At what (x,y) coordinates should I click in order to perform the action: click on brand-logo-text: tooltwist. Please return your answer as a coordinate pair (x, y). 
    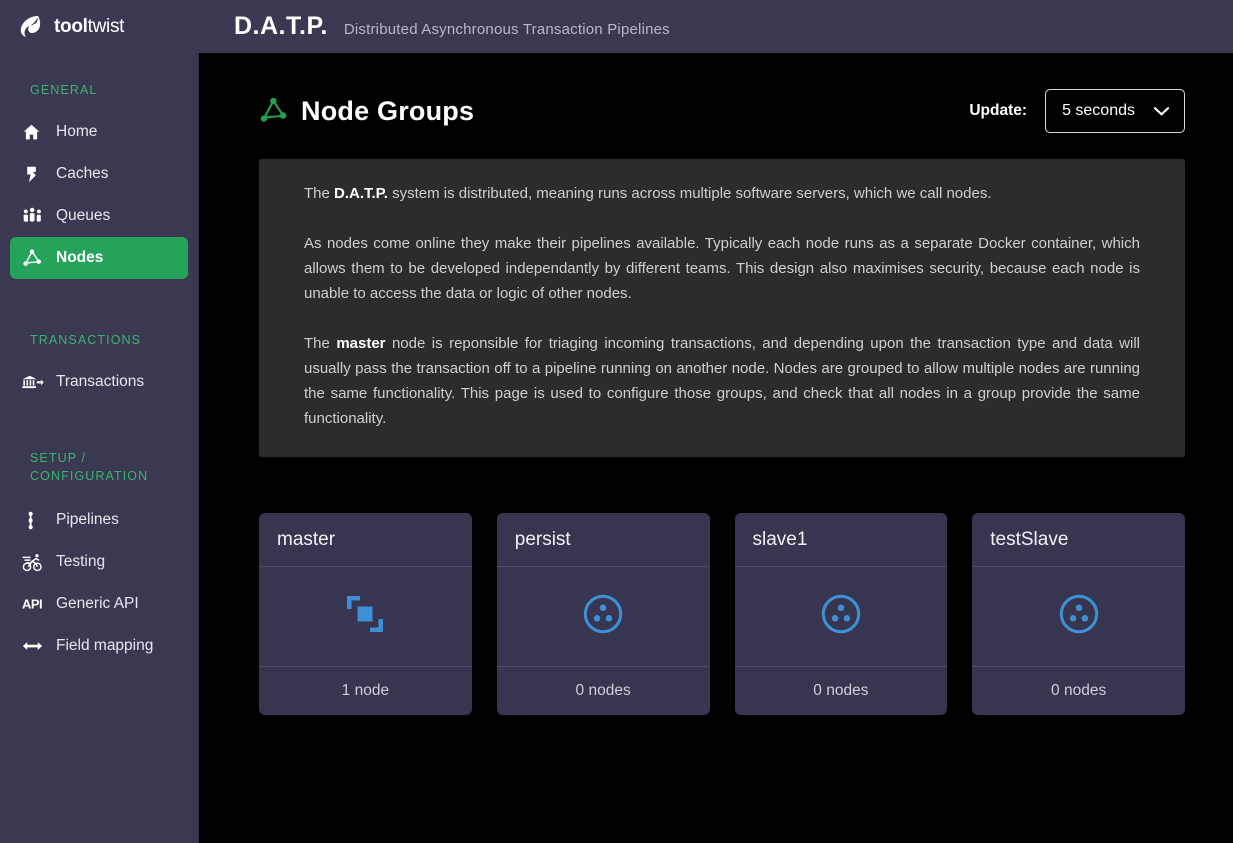
    Looking at the image, I should click on (89, 27).